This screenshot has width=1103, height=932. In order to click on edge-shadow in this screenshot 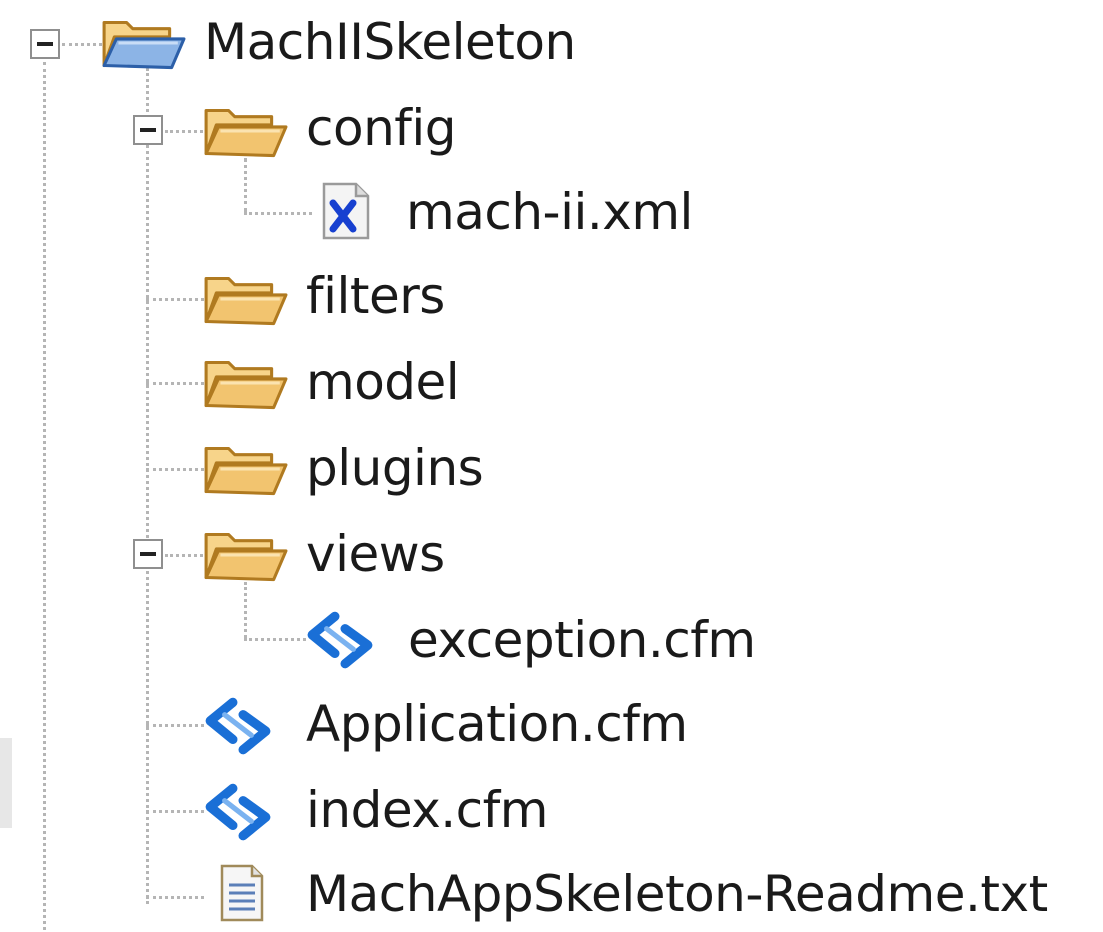, I will do `click(6, 783)`.